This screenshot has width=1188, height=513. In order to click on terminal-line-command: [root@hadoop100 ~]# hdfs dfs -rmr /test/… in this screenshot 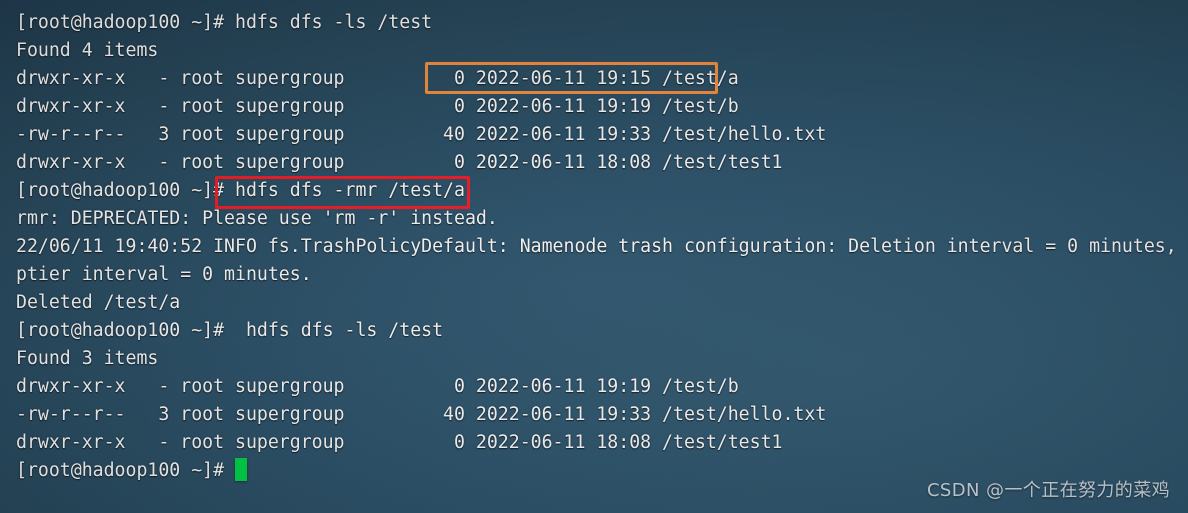, I will do `click(240, 190)`.